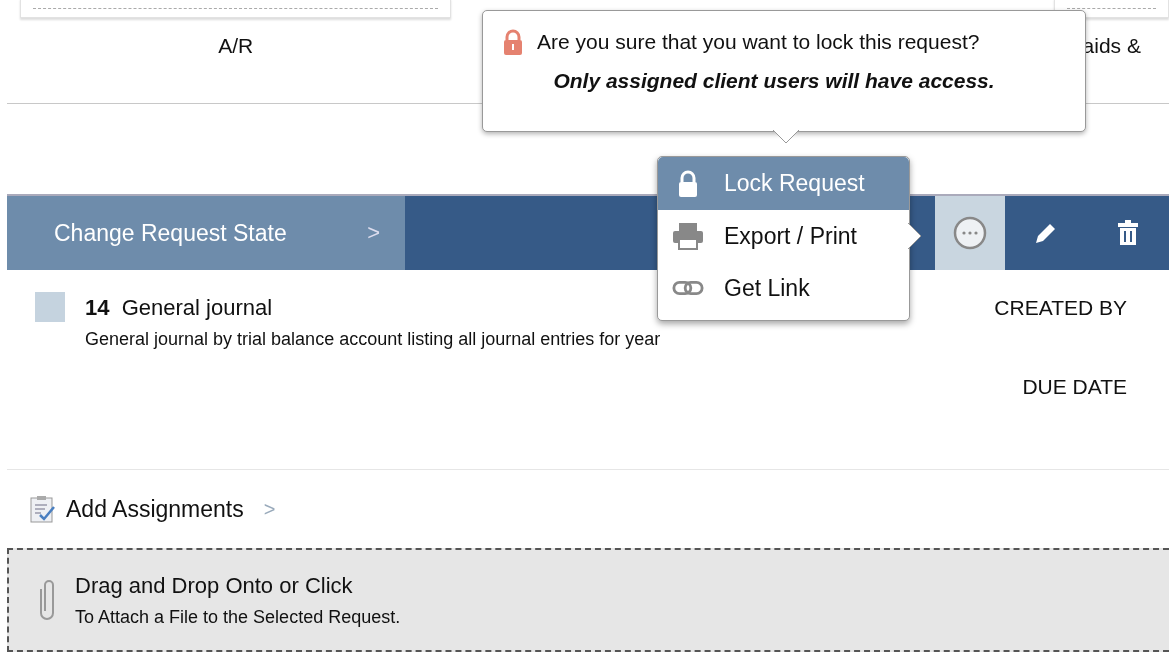 The height and width of the screenshot is (652, 1169). What do you see at coordinates (783, 288) in the screenshot?
I see `menu-item: Get Link` at bounding box center [783, 288].